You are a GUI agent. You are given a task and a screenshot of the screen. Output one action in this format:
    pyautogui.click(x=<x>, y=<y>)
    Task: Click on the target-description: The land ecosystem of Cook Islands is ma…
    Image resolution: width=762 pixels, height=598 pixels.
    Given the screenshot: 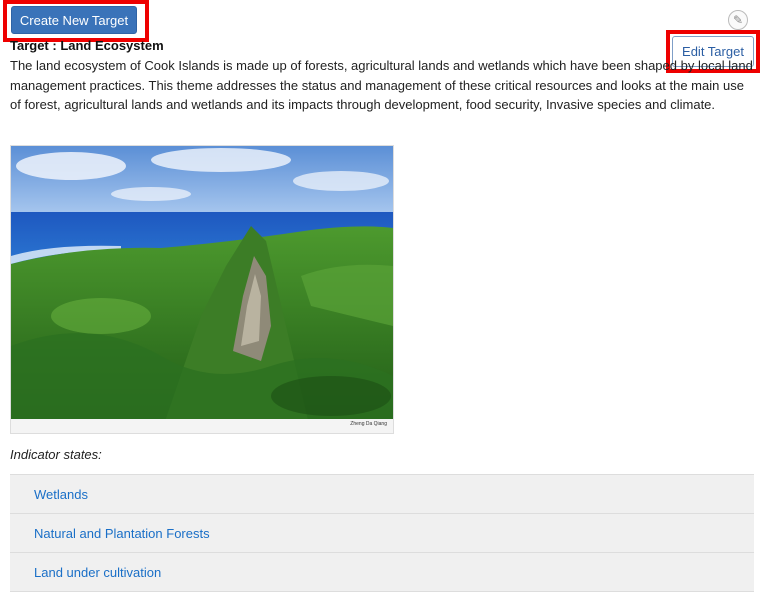 What is the action you would take?
    pyautogui.click(x=381, y=85)
    